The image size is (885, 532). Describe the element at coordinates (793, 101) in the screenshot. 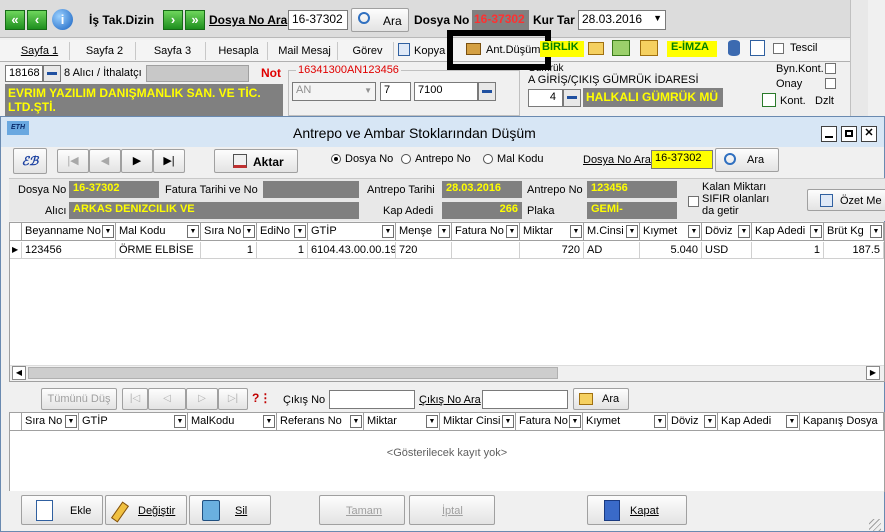

I see `kont-button: Kont.` at that location.